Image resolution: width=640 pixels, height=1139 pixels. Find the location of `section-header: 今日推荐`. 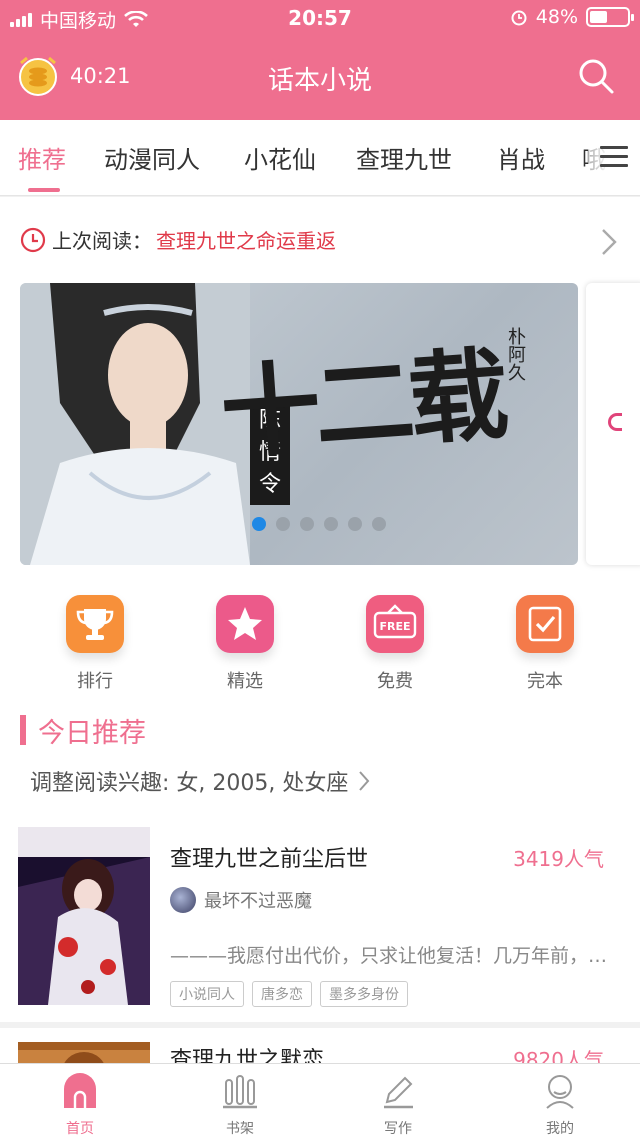

section-header: 今日推荐 is located at coordinates (83, 731).